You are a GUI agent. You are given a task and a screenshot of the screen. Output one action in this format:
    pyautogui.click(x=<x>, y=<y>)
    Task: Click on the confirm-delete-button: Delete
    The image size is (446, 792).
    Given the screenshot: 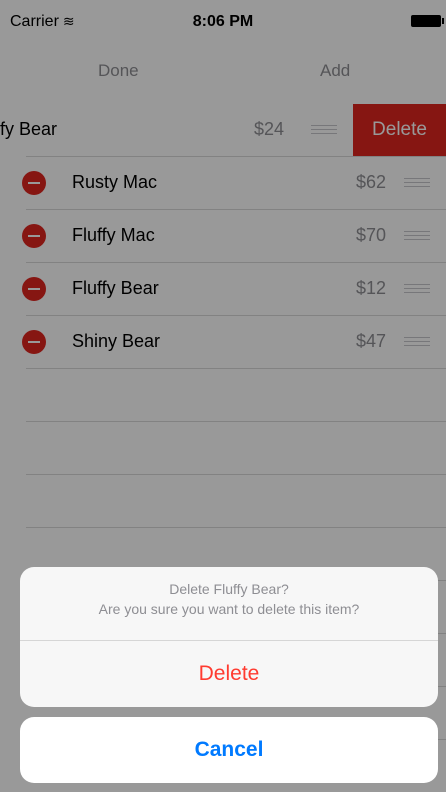 What is the action you would take?
    pyautogui.click(x=229, y=674)
    